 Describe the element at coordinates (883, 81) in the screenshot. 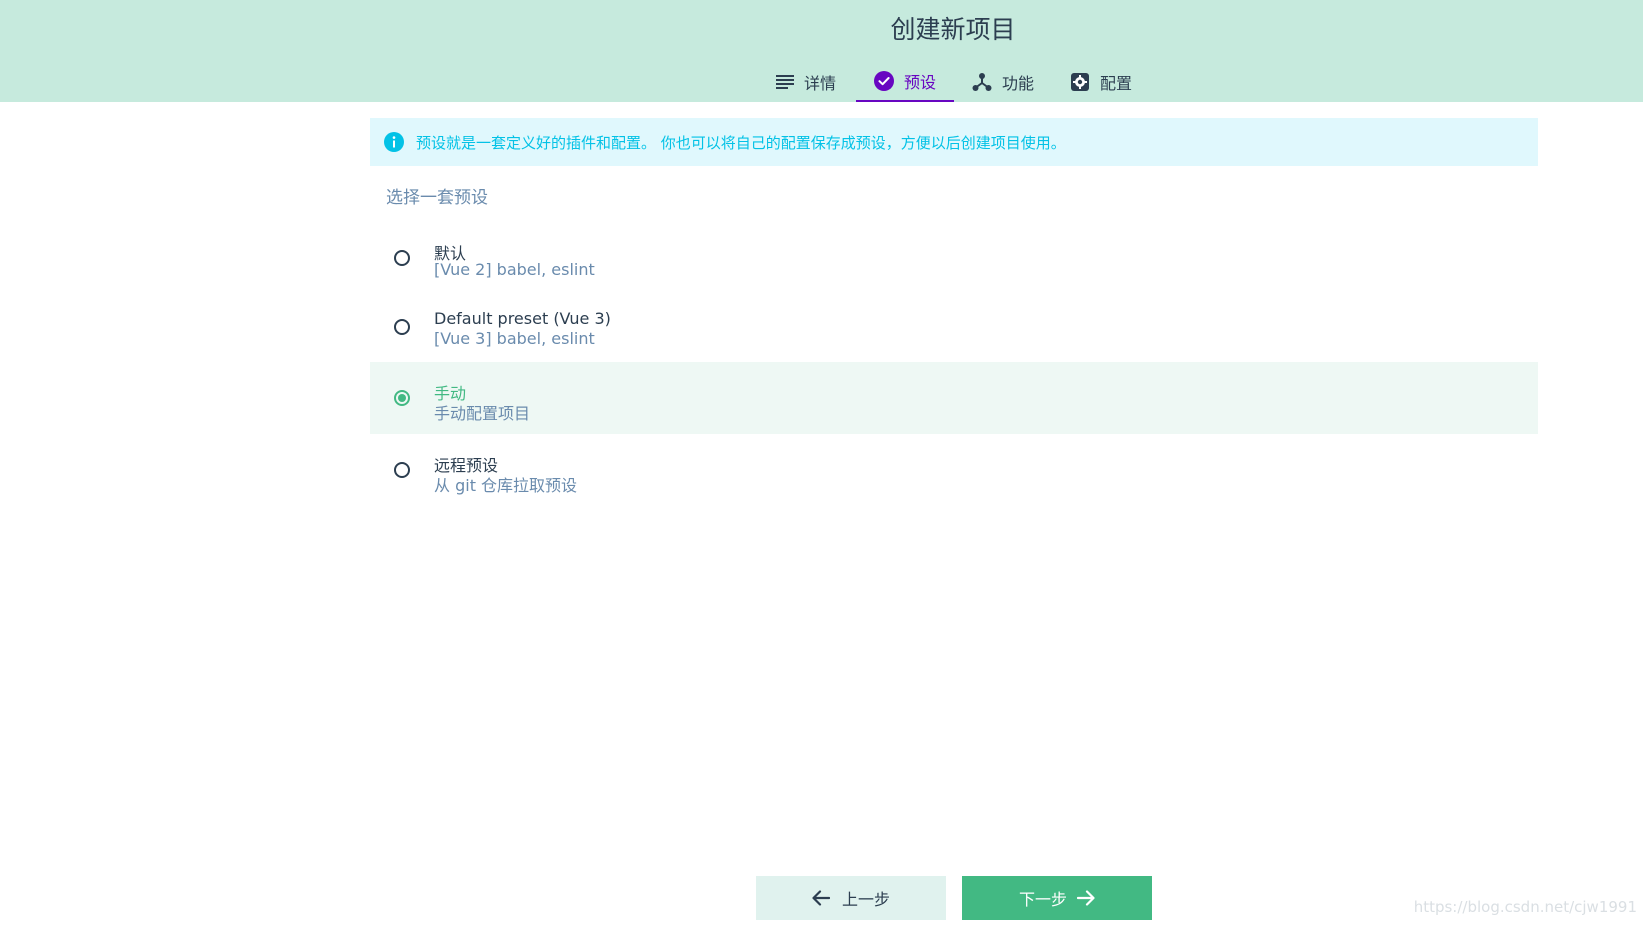

I see `check-circle-icon` at that location.